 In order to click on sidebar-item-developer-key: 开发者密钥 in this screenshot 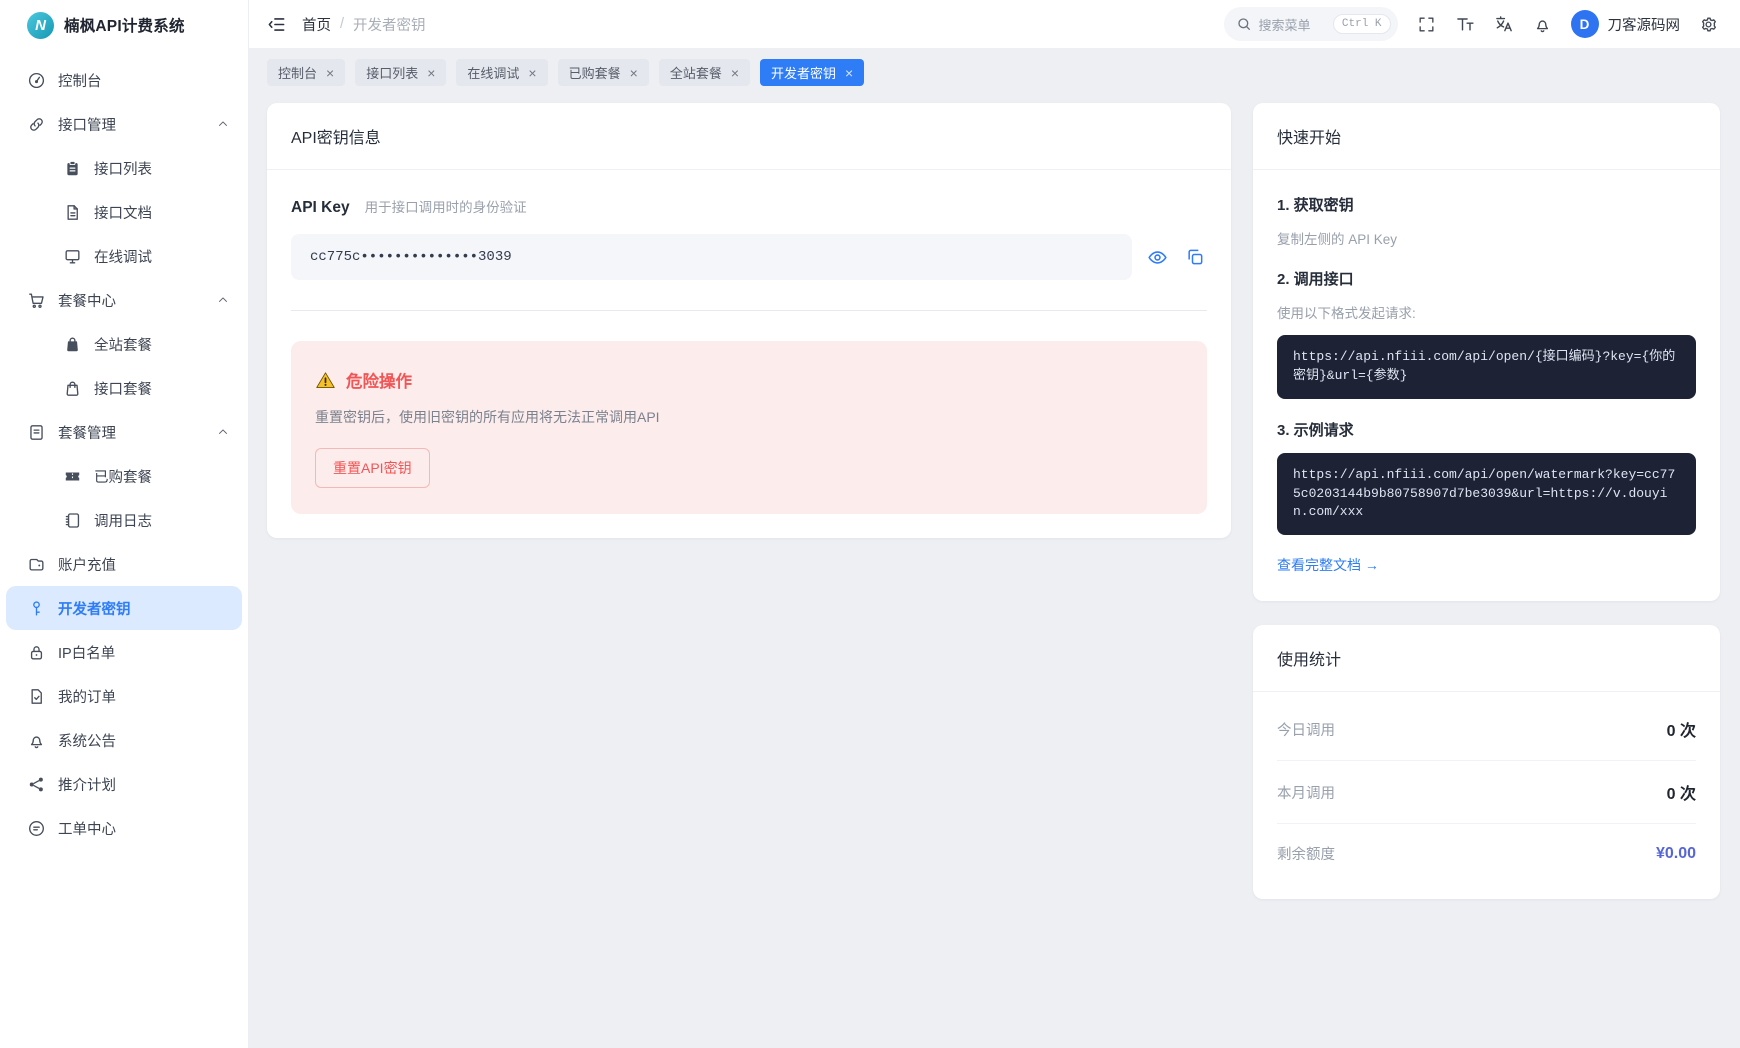, I will do `click(124, 608)`.